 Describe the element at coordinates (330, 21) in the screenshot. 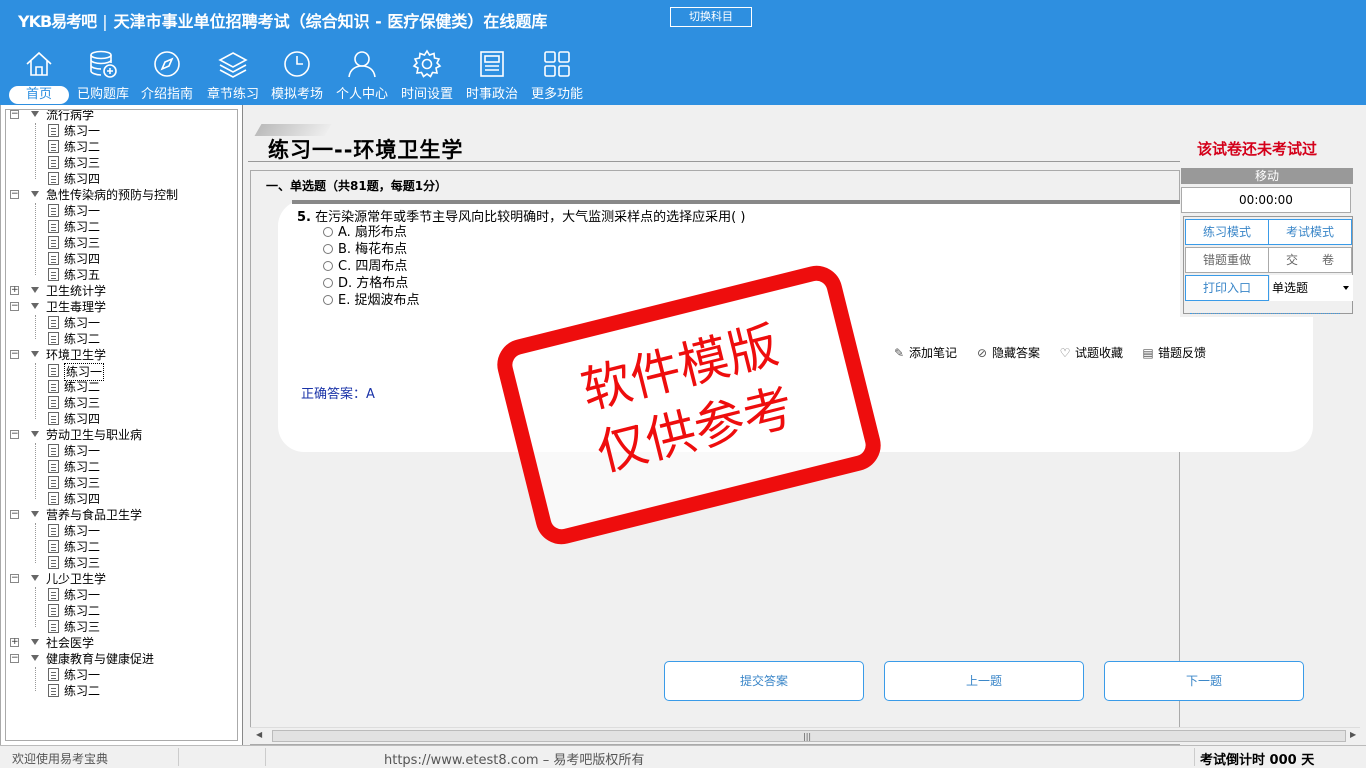

I see `app-title: 天津市事业单位招聘考试（综合知识 - 医疗保健类）在线题库` at that location.